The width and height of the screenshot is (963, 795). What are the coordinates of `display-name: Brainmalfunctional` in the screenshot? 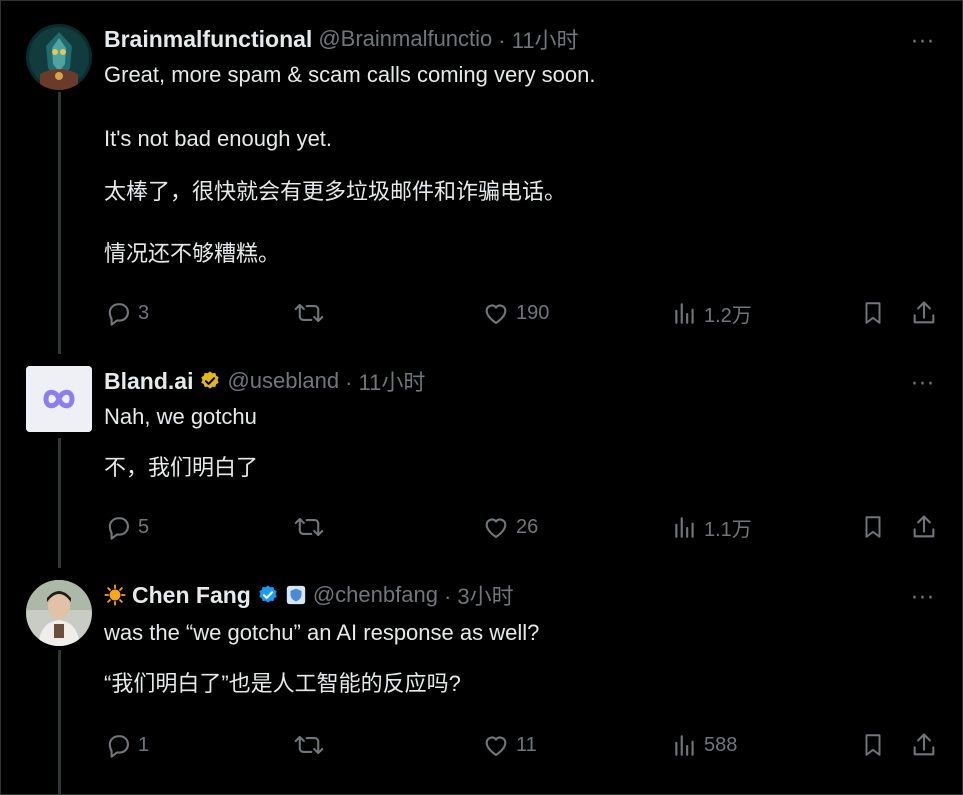 It's located at (208, 39).